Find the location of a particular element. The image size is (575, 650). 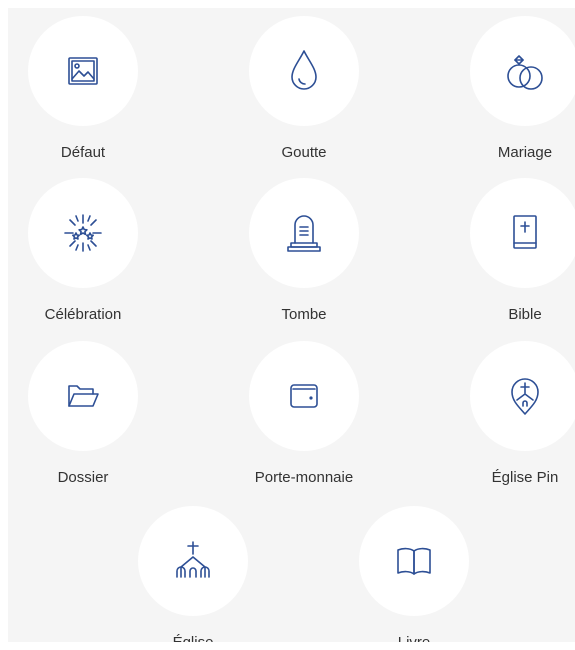

icon-option-wallet: Porte-monnaie is located at coordinates (304, 421).